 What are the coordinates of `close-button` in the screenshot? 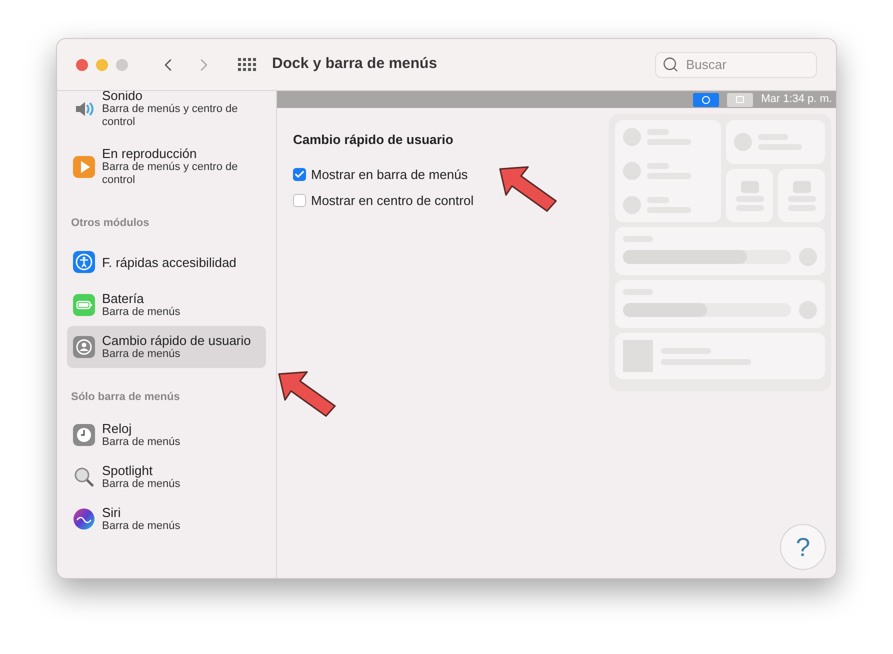 It's located at (82, 64).